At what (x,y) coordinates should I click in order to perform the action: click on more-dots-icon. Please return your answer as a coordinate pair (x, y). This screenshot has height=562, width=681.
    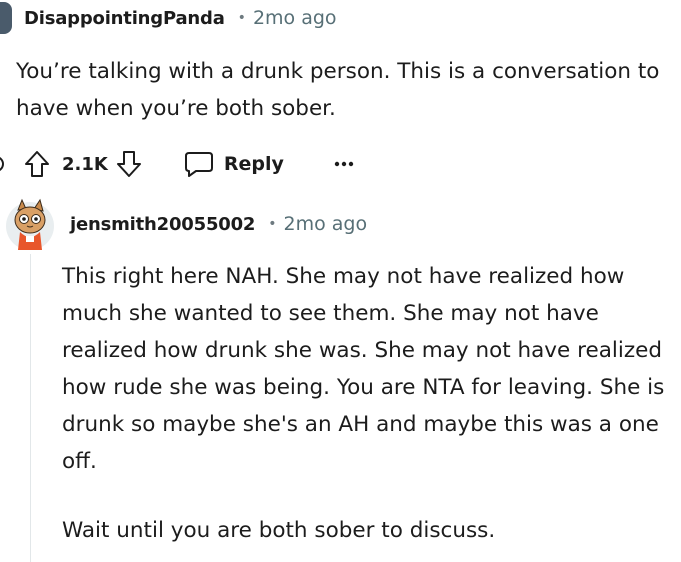
    Looking at the image, I should click on (344, 164).